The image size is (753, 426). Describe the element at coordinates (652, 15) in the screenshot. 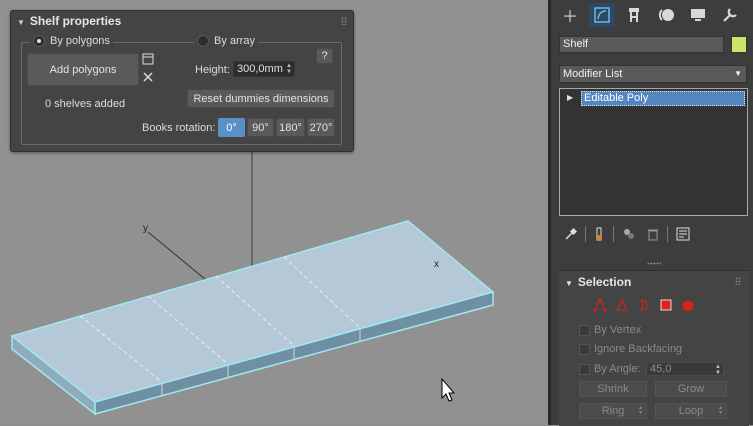

I see `command-tabs: ＋` at that location.